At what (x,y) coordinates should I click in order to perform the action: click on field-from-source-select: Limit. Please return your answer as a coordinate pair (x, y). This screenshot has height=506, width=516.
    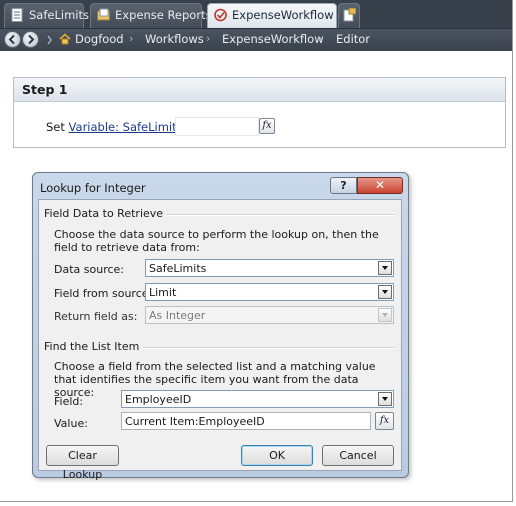
    Looking at the image, I should click on (269, 292).